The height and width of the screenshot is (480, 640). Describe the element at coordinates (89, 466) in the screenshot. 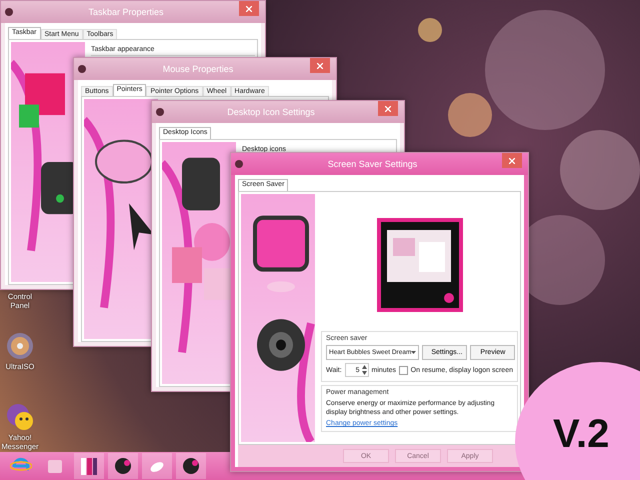

I see `books-icon` at that location.